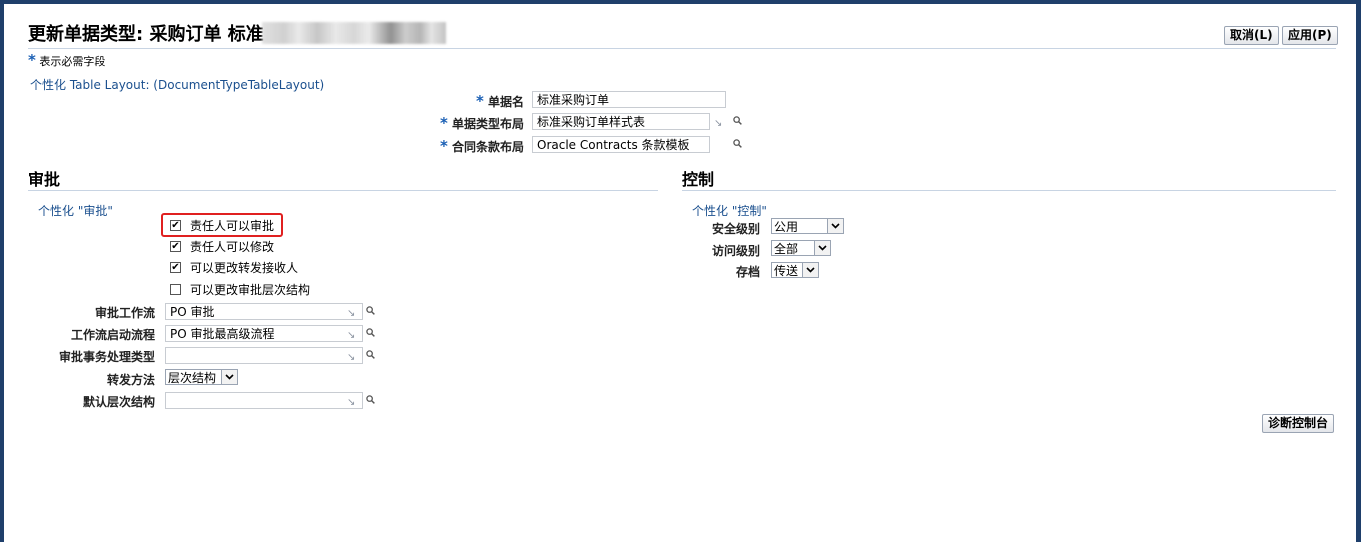 This screenshot has width=1361, height=542. I want to click on owner-can-approve-checkbox: ✔, so click(175, 225).